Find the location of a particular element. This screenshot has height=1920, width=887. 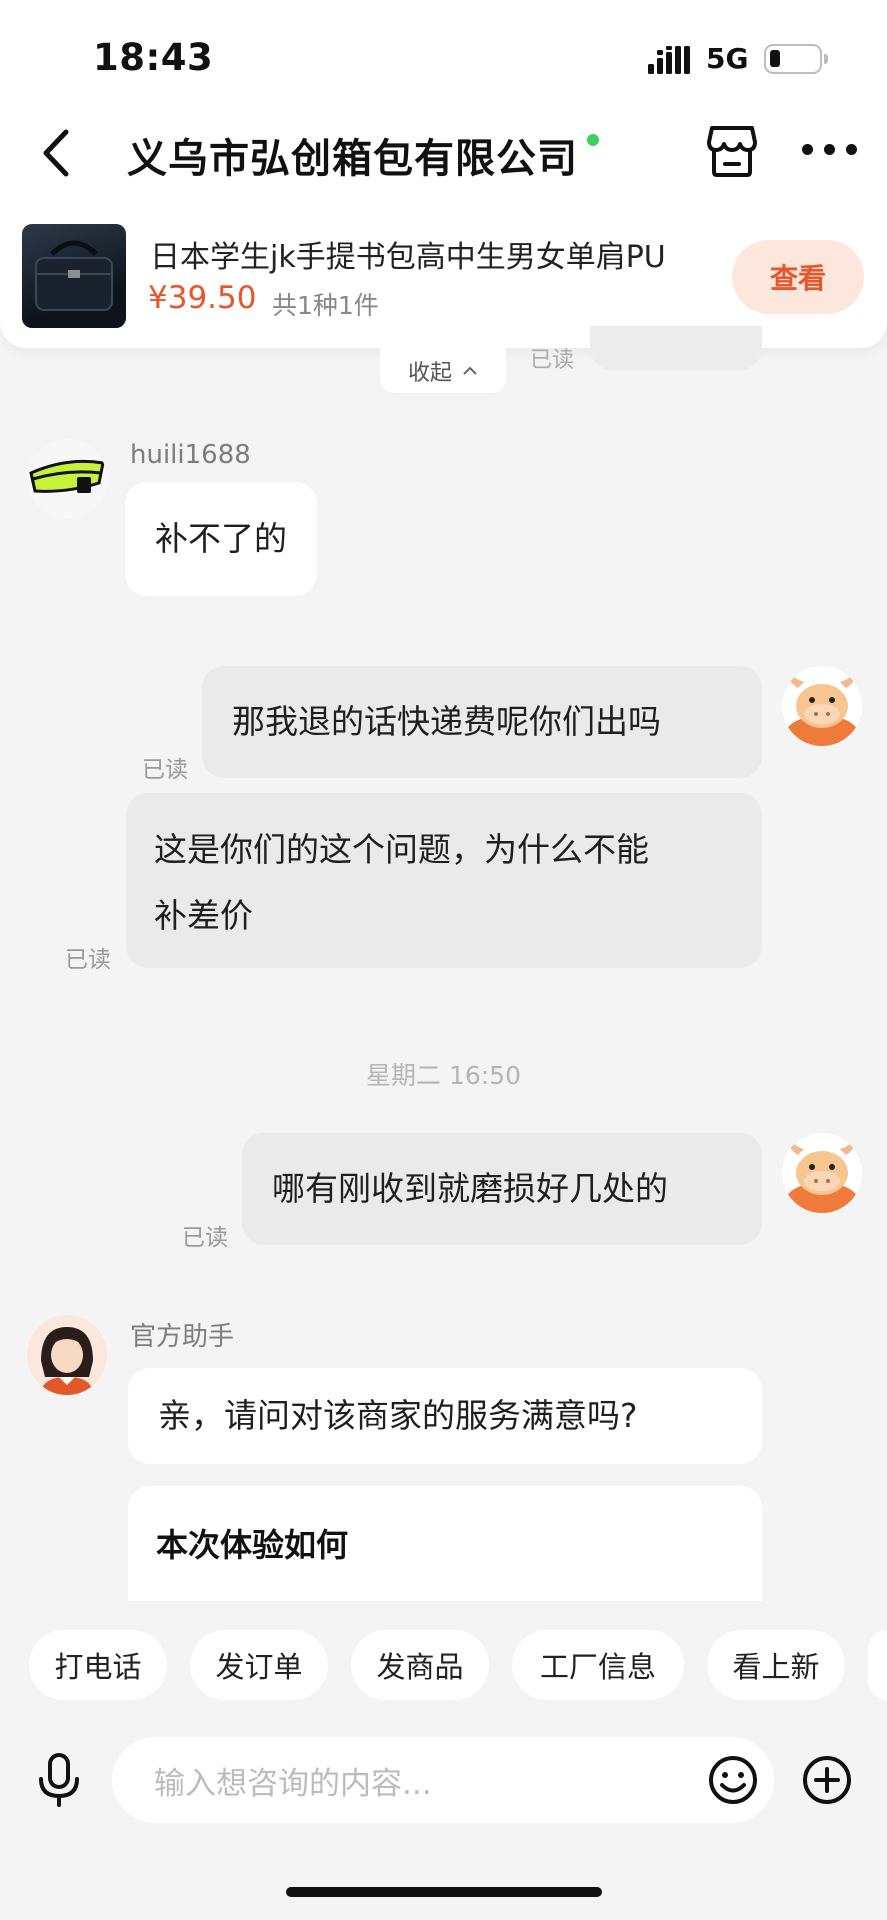

emoji-icon is located at coordinates (733, 1780).